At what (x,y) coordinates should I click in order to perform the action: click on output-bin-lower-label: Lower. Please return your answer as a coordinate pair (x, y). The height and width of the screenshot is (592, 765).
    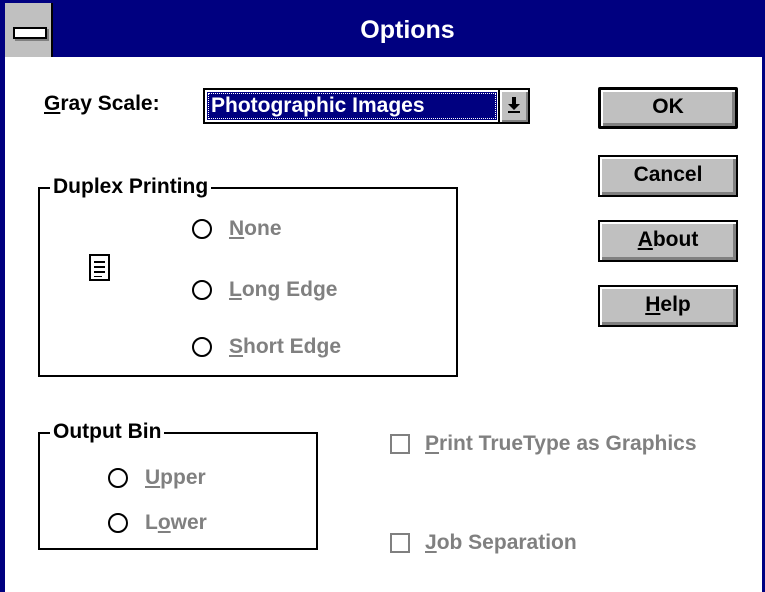
    Looking at the image, I should click on (176, 523).